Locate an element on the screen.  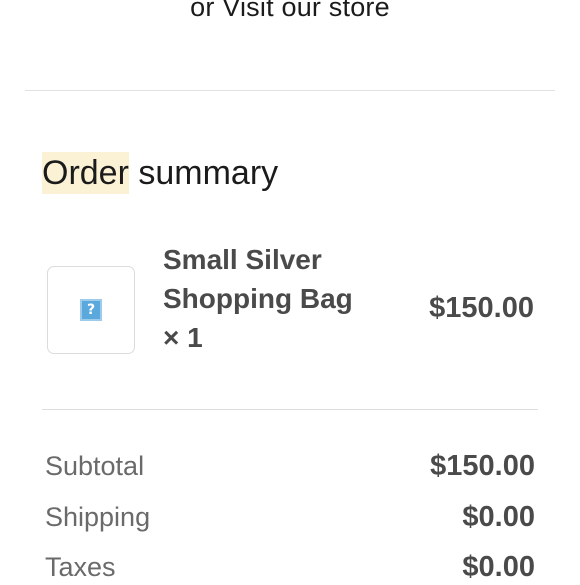
title-highlight: Order is located at coordinates (85, 173).